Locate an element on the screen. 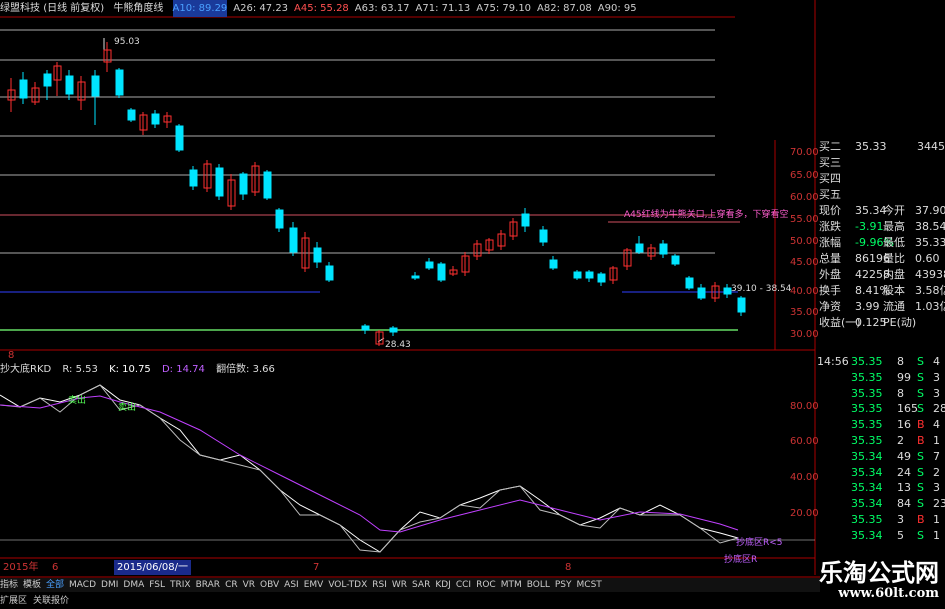 The width and height of the screenshot is (945, 609). range-label: 39.10 - 38.54 is located at coordinates (761, 289).